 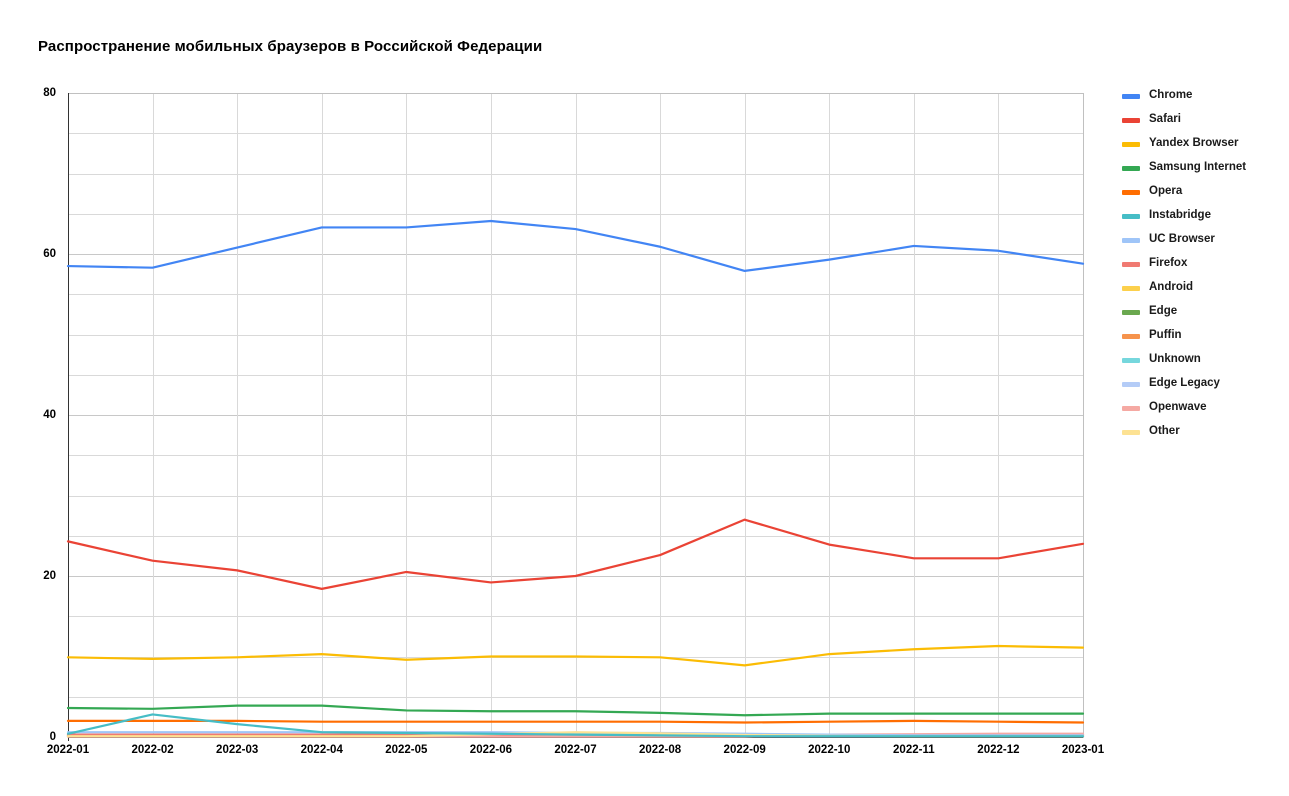 I want to click on svg-text: 60, so click(x=49, y=254).